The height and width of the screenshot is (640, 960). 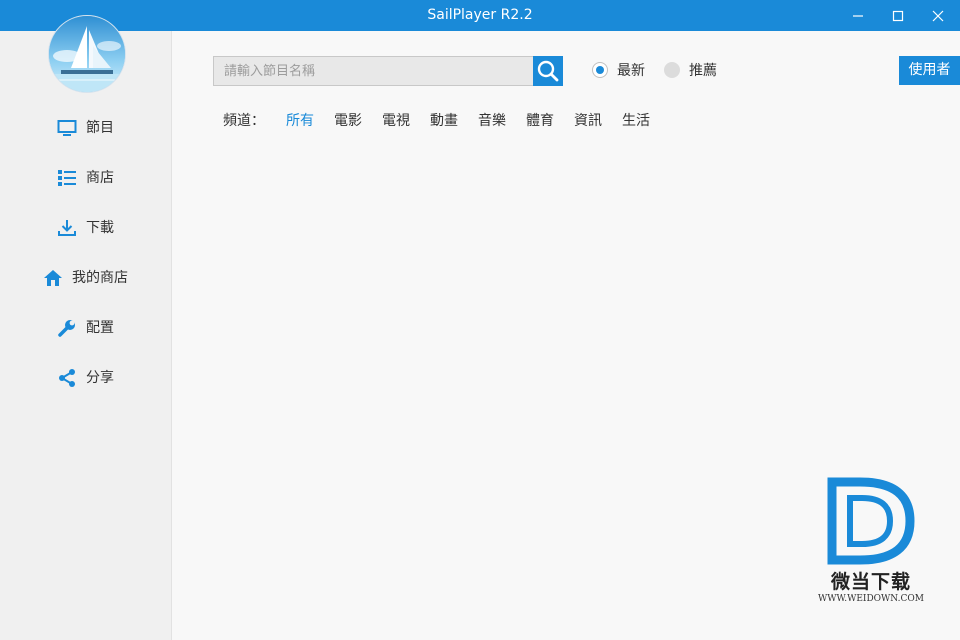 What do you see at coordinates (53, 278) in the screenshot?
I see `home-icon` at bounding box center [53, 278].